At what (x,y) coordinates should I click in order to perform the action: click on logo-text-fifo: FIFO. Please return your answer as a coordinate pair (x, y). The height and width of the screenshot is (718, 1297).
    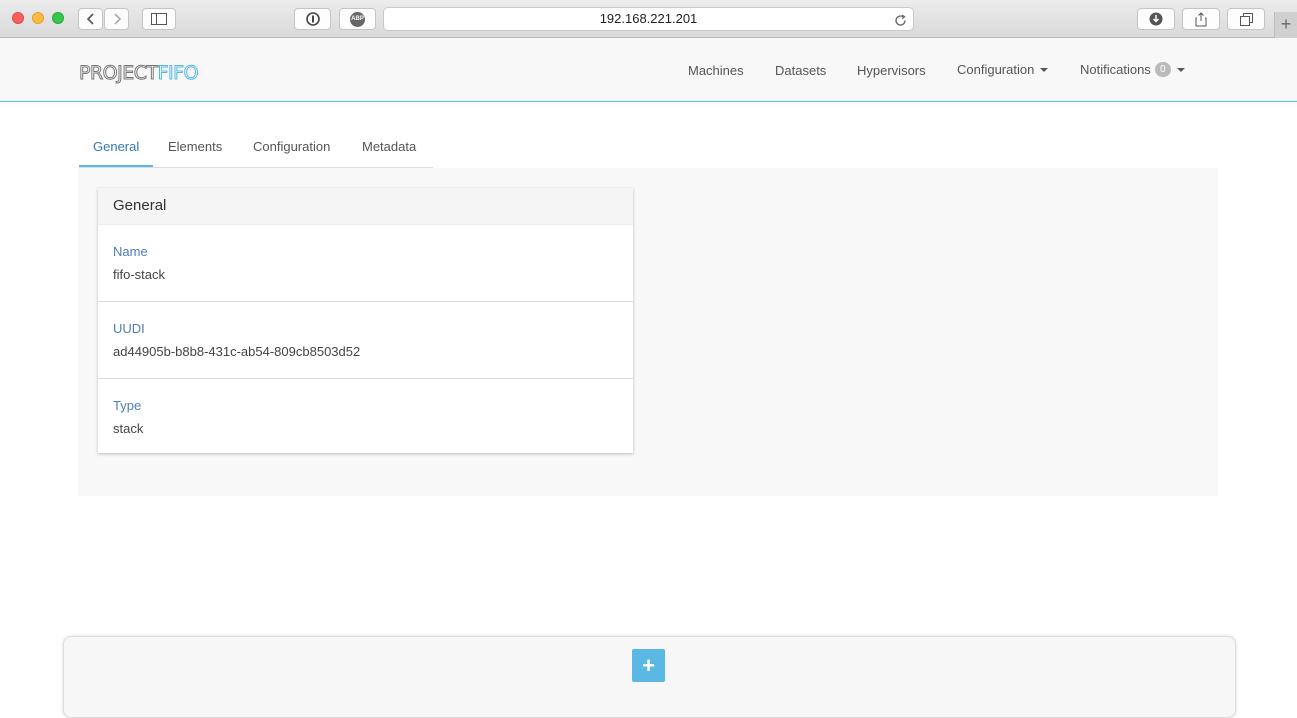
    Looking at the image, I should click on (178, 73).